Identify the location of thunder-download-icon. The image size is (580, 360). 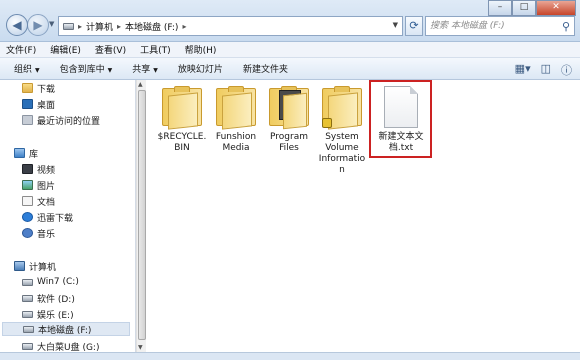
(27, 217).